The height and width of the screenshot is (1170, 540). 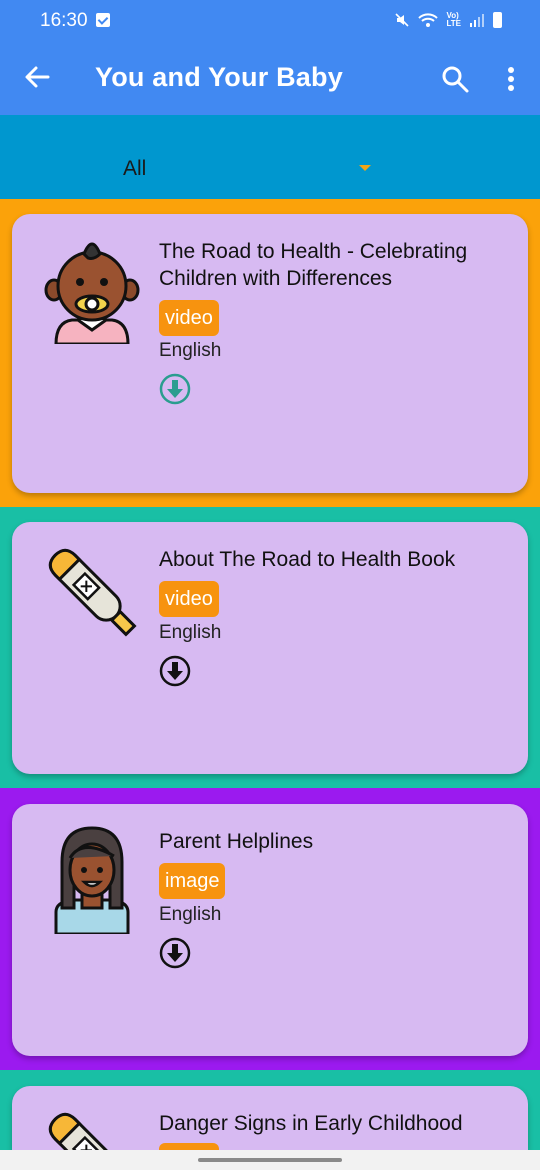 What do you see at coordinates (455, 79) in the screenshot?
I see `search-icon` at bounding box center [455, 79].